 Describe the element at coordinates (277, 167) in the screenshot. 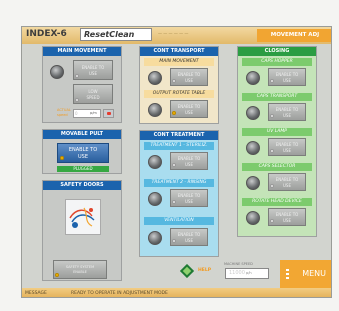

I see `caps-selector-label: CAPS SELECTOR` at that location.